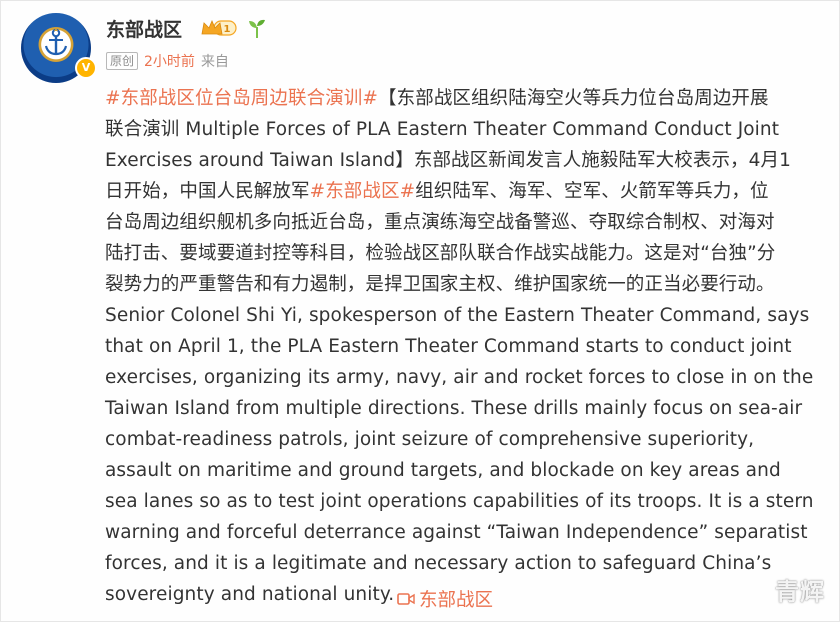 The height and width of the screenshot is (622, 840). Describe the element at coordinates (800, 592) in the screenshot. I see `watermark: 青辉` at that location.